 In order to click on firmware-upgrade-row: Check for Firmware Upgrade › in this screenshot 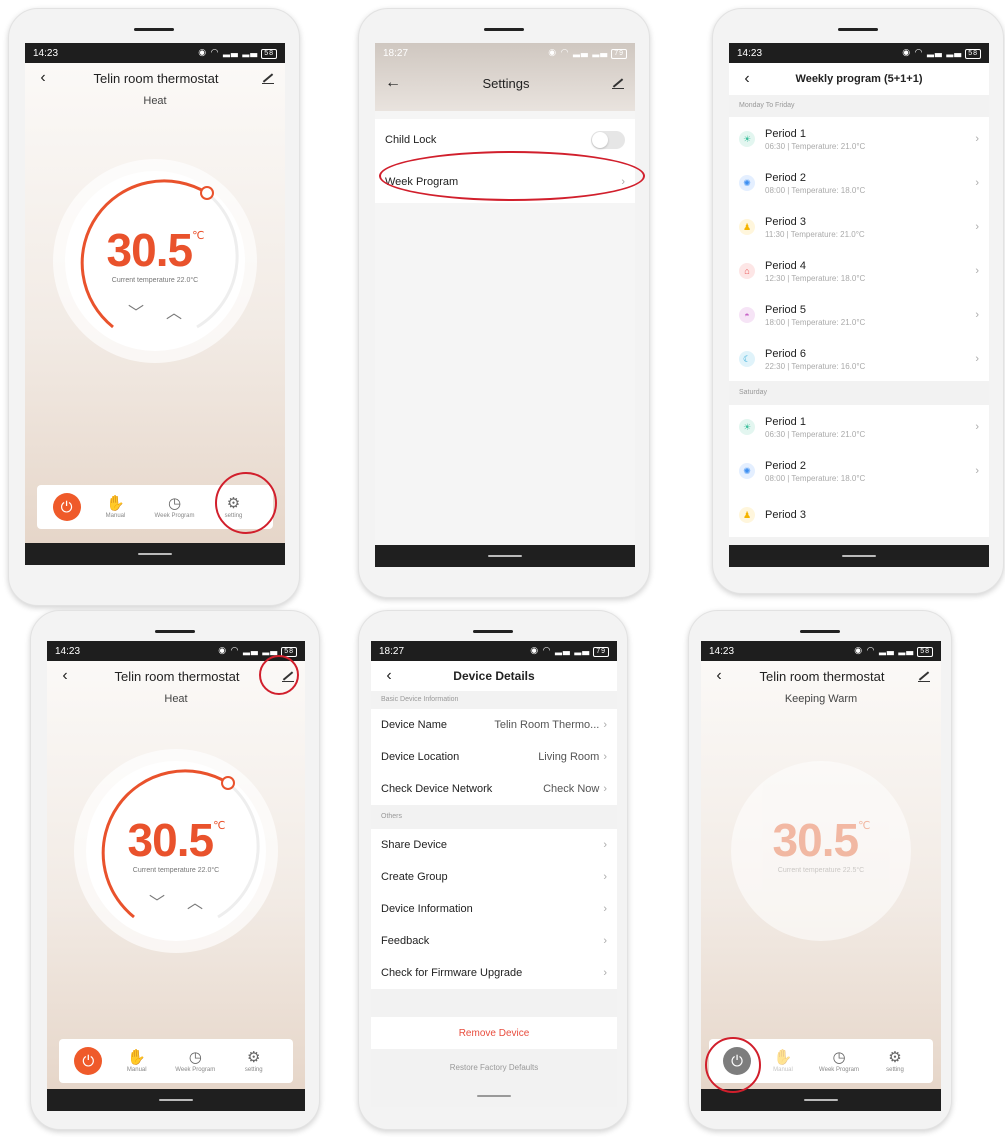, I will do `click(494, 973)`.